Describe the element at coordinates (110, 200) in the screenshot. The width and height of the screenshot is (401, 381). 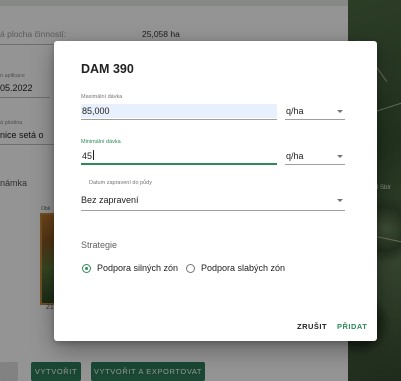
I see `incorporation-value: Bez zapravení` at that location.